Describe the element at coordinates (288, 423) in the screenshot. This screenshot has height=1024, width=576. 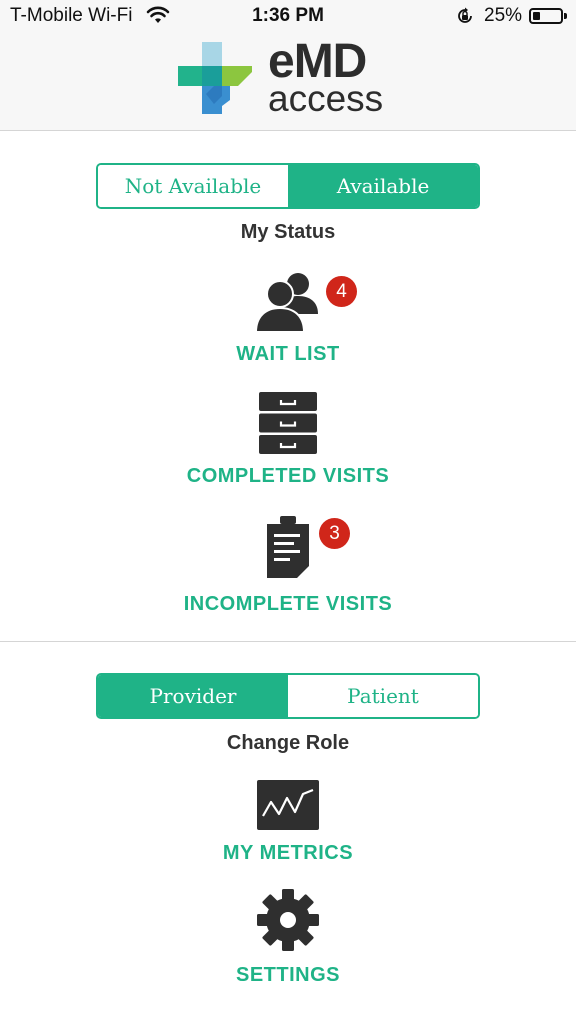
I see `filing-cabinet-icon` at that location.